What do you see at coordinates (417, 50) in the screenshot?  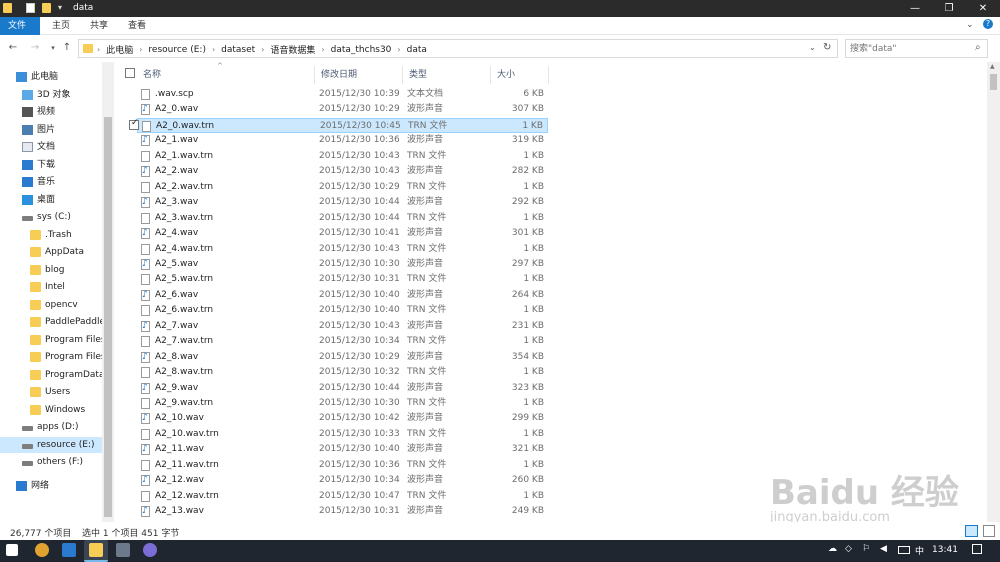 I see `breadcrumb-item: data` at bounding box center [417, 50].